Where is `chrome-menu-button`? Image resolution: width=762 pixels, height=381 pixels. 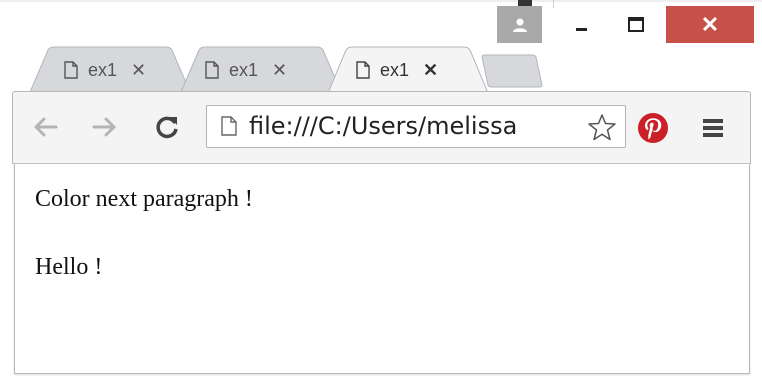
chrome-menu-button is located at coordinates (713, 128).